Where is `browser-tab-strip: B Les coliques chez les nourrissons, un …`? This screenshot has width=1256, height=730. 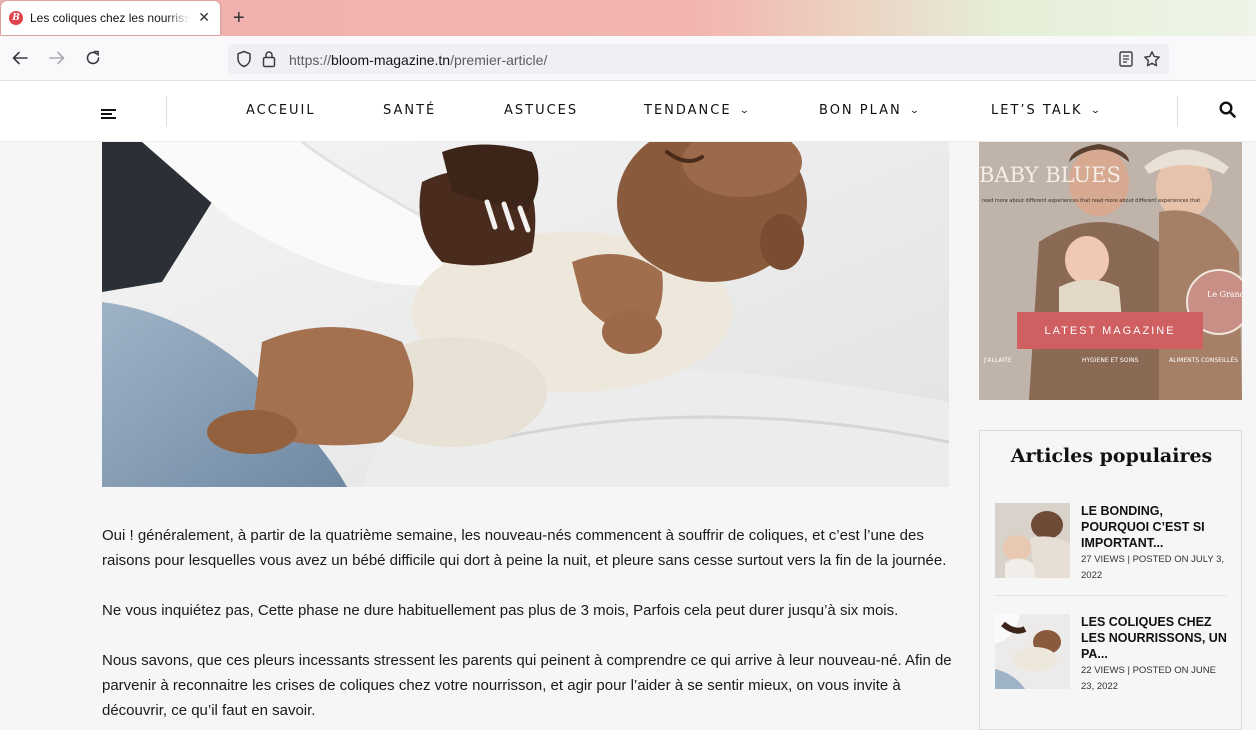 browser-tab-strip: B Les coliques chez les nourrissons, un … is located at coordinates (628, 18).